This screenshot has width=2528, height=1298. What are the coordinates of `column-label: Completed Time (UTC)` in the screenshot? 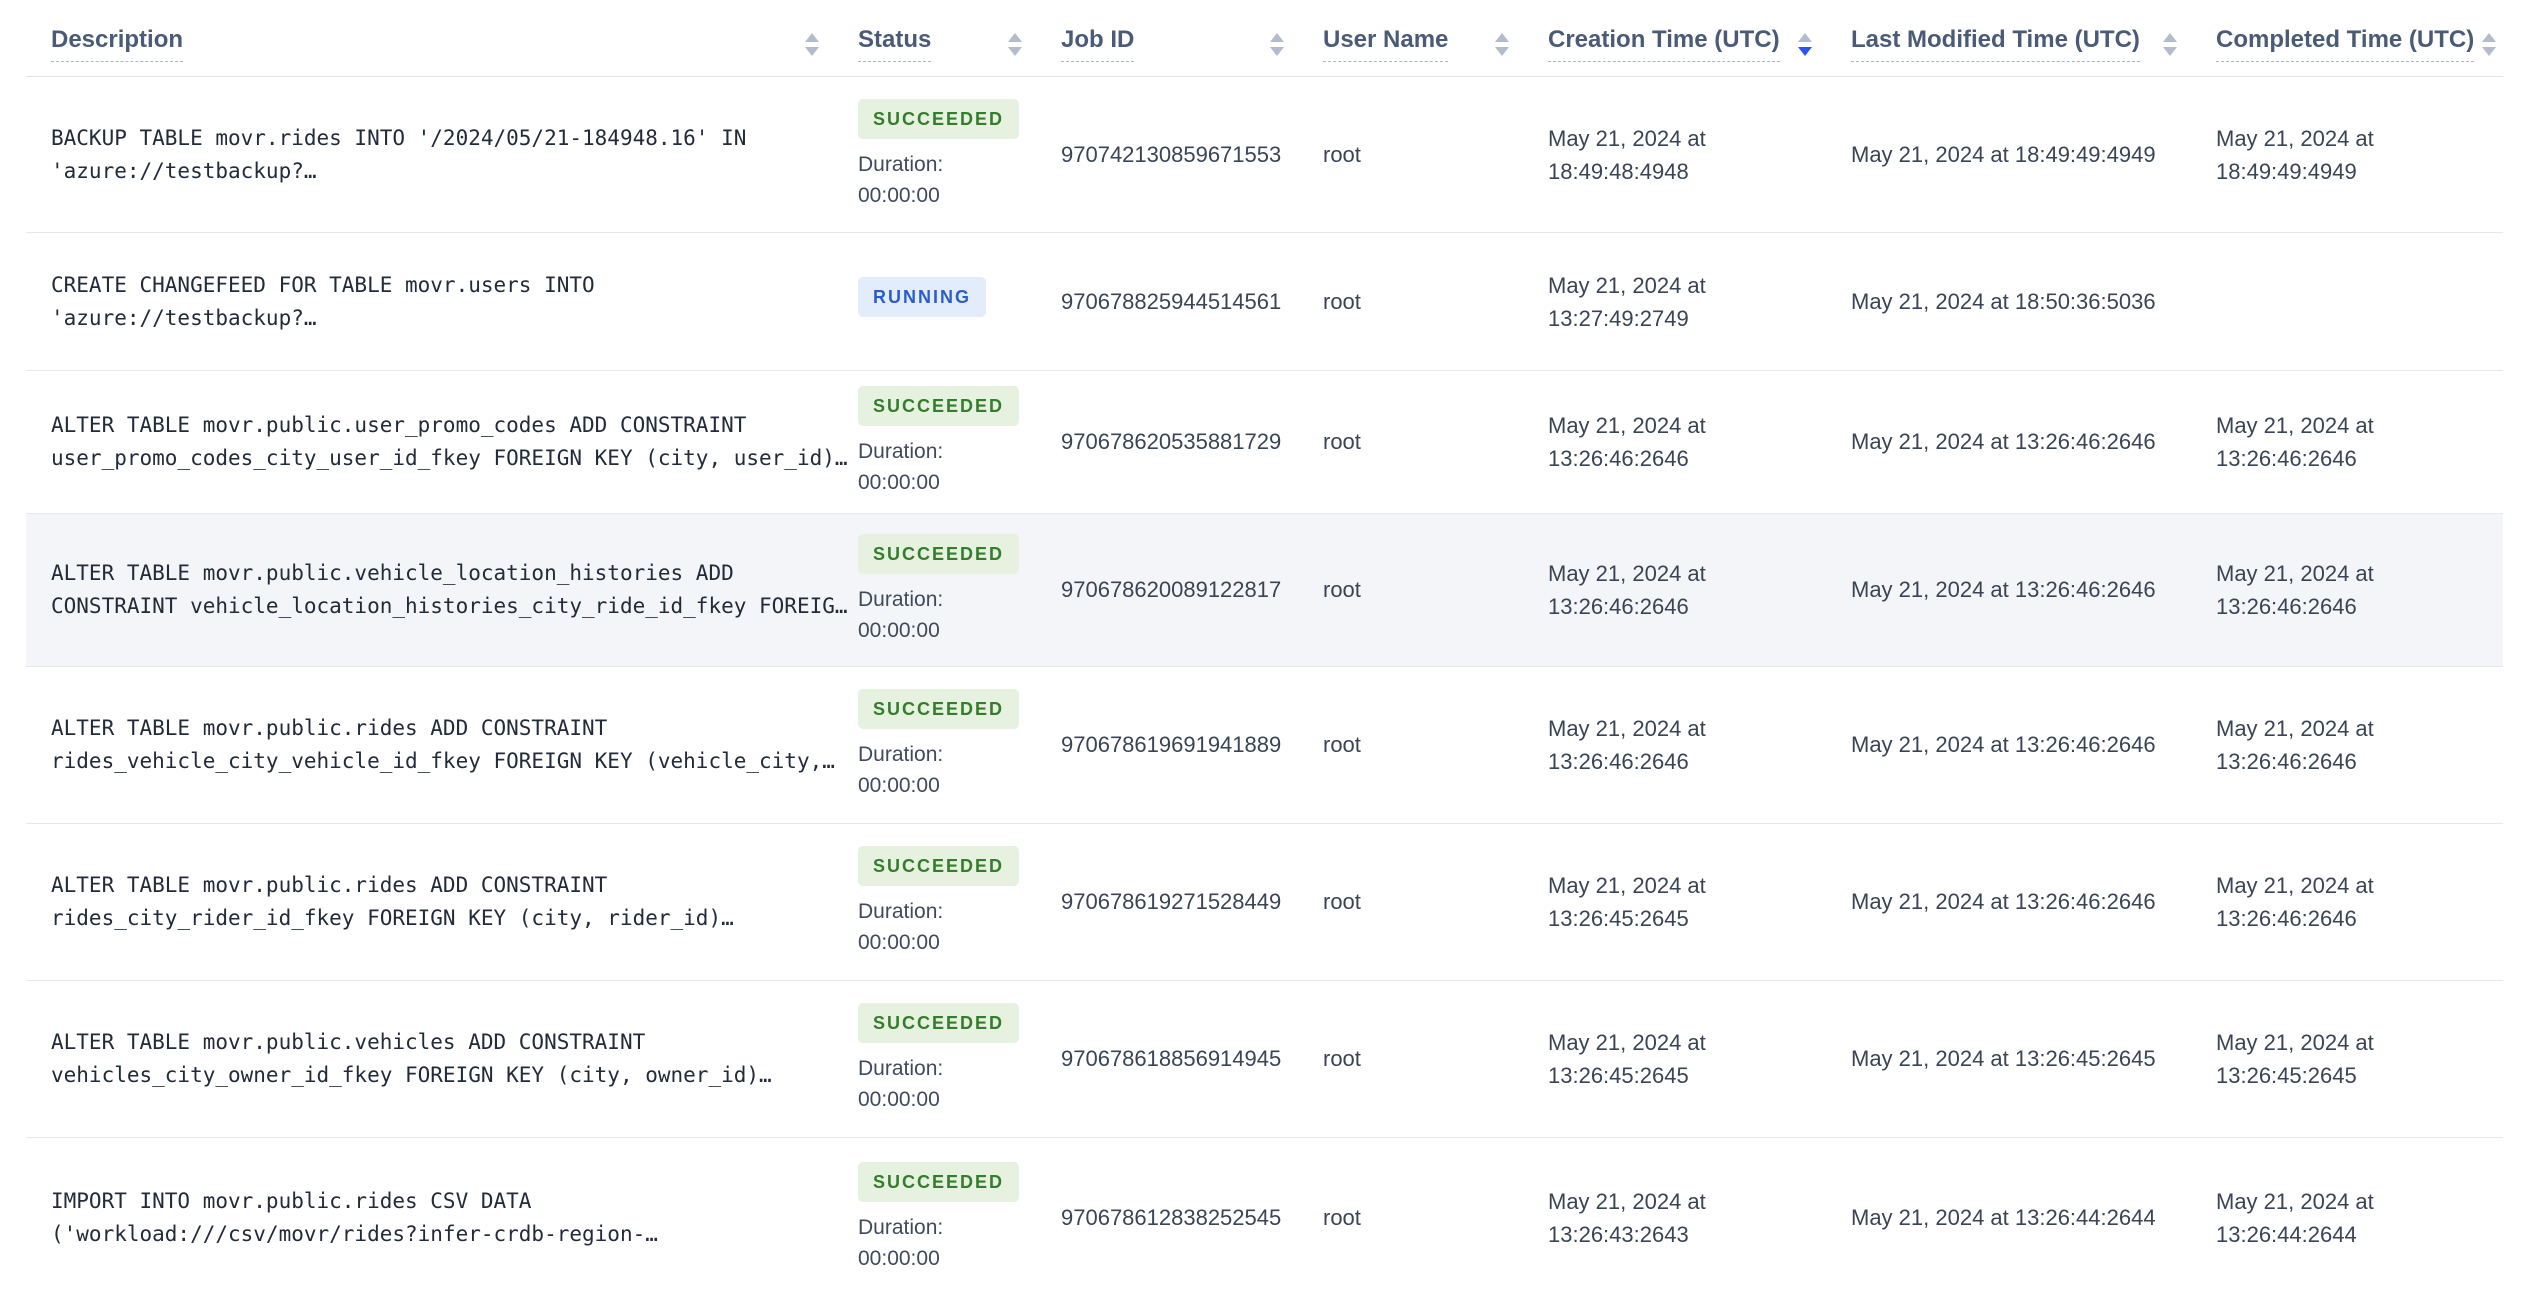 It's located at (2345, 44).